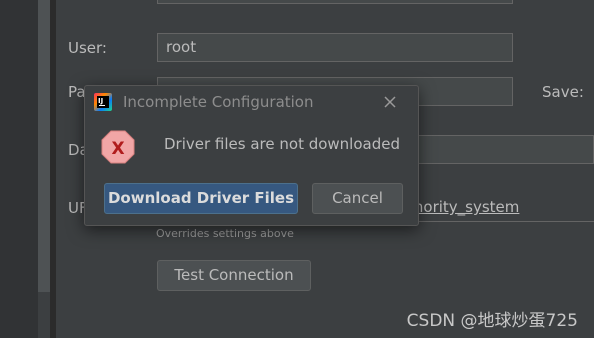 This screenshot has width=594, height=338. I want to click on user-label: User:, so click(87, 48).